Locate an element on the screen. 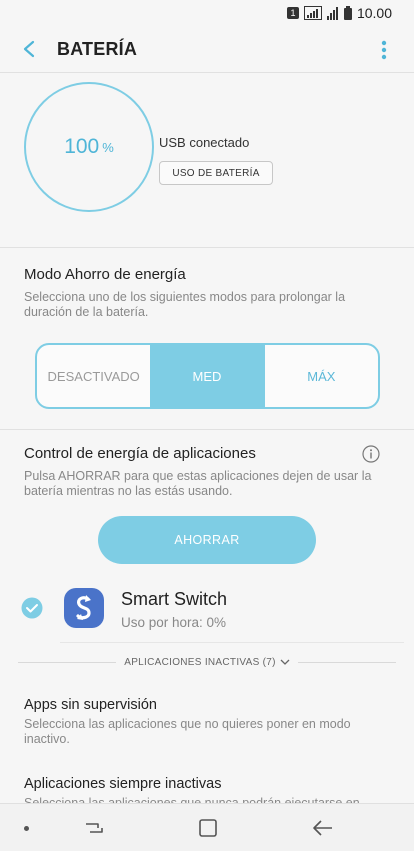  more-vertical-icon is located at coordinates (384, 50).